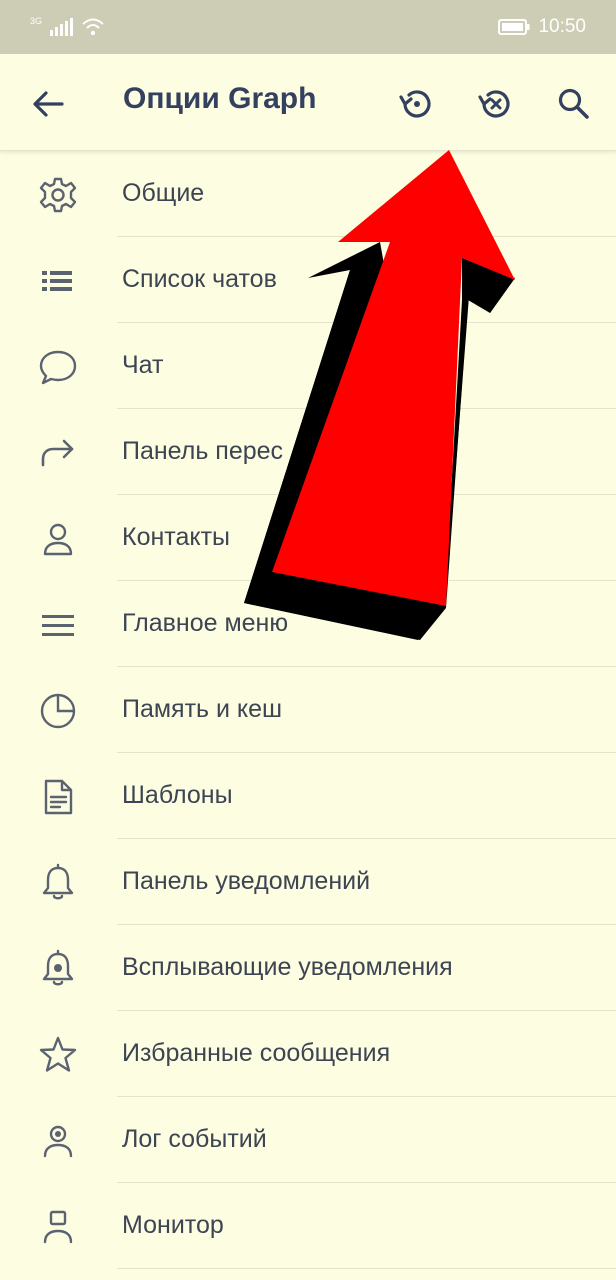 Image resolution: width=616 pixels, height=1280 pixels. What do you see at coordinates (177, 795) in the screenshot?
I see `menu-item-label: Шаблоны` at bounding box center [177, 795].